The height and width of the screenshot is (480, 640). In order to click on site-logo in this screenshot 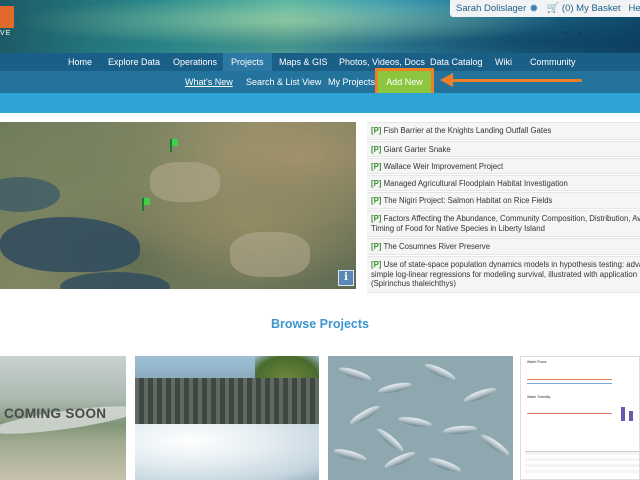, I will do `click(7, 17)`.